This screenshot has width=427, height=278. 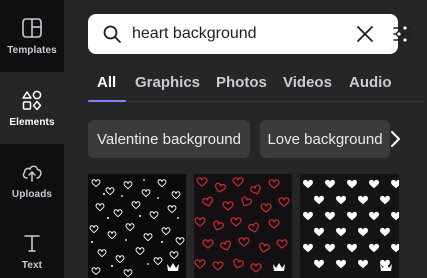 I want to click on sidebar-item-label: Uploads, so click(x=32, y=194).